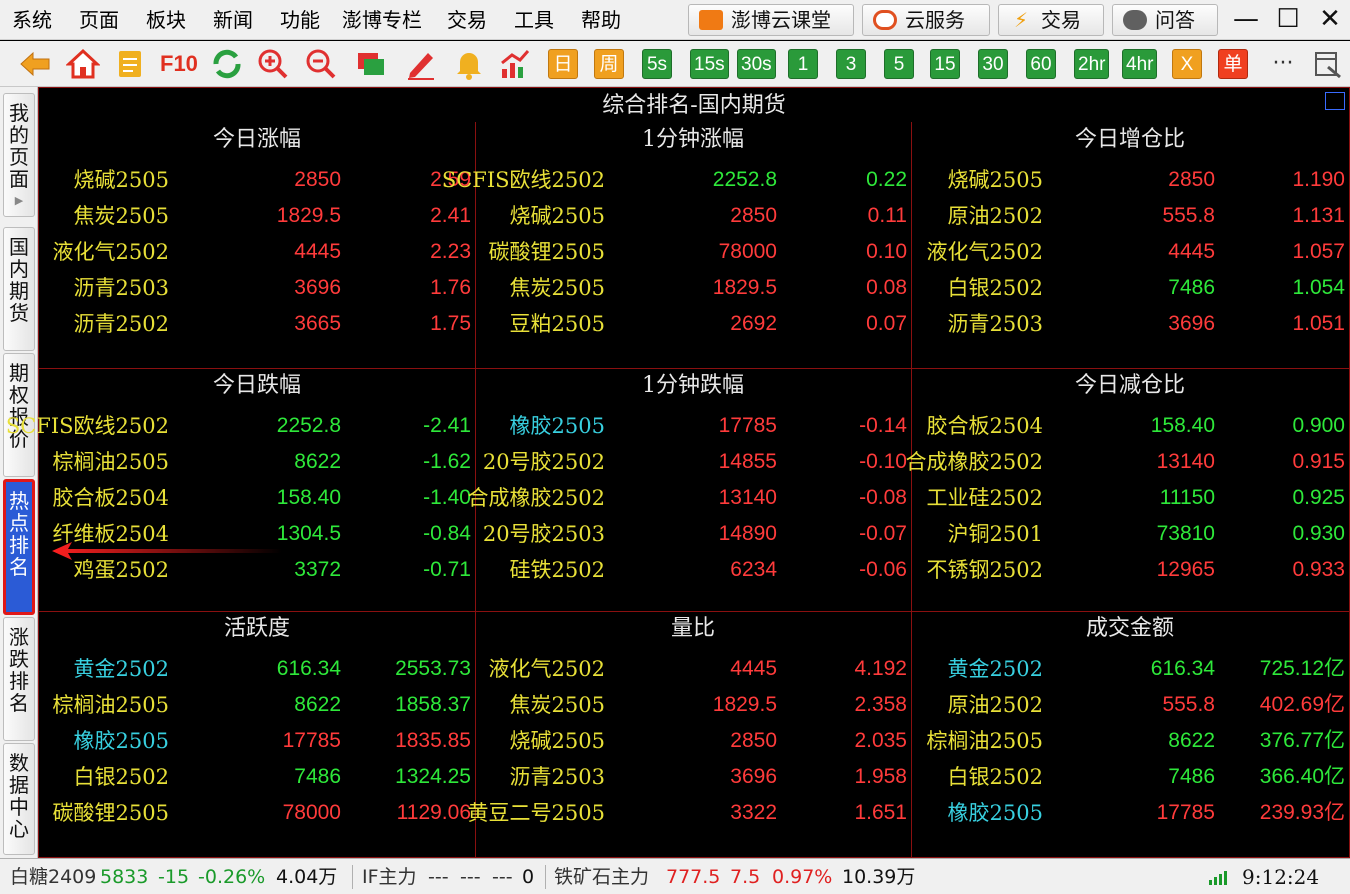 This screenshot has height=894, width=1350. I want to click on table-row: 沪铜2501 73810 0.930, so click(1130, 534).